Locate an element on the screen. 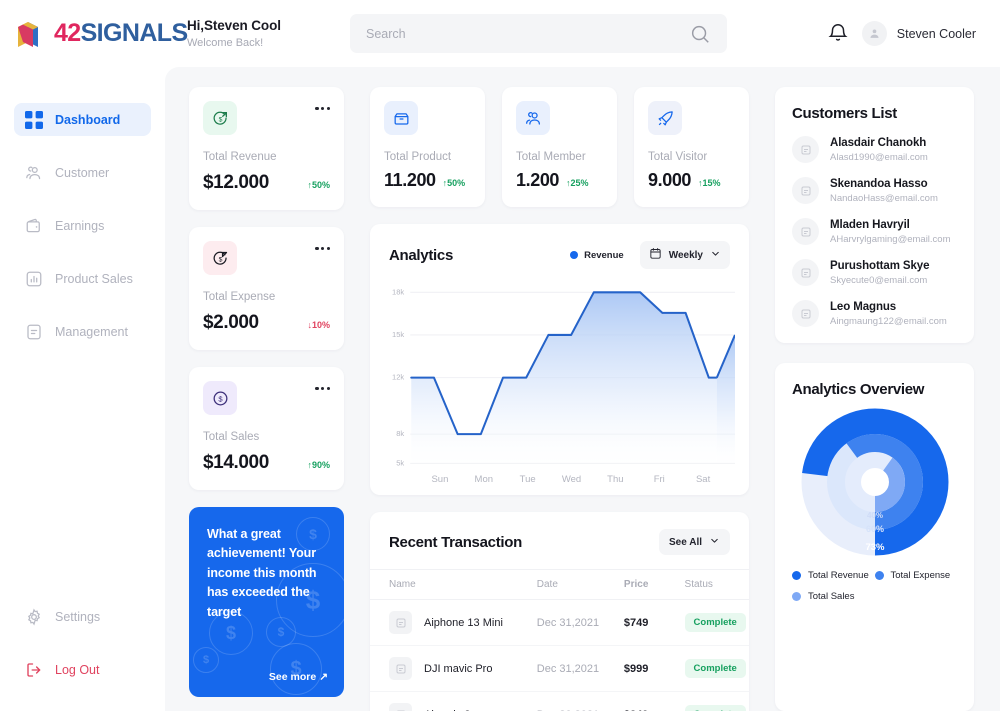  user-menu: Steven Cooler is located at coordinates (918, 33).